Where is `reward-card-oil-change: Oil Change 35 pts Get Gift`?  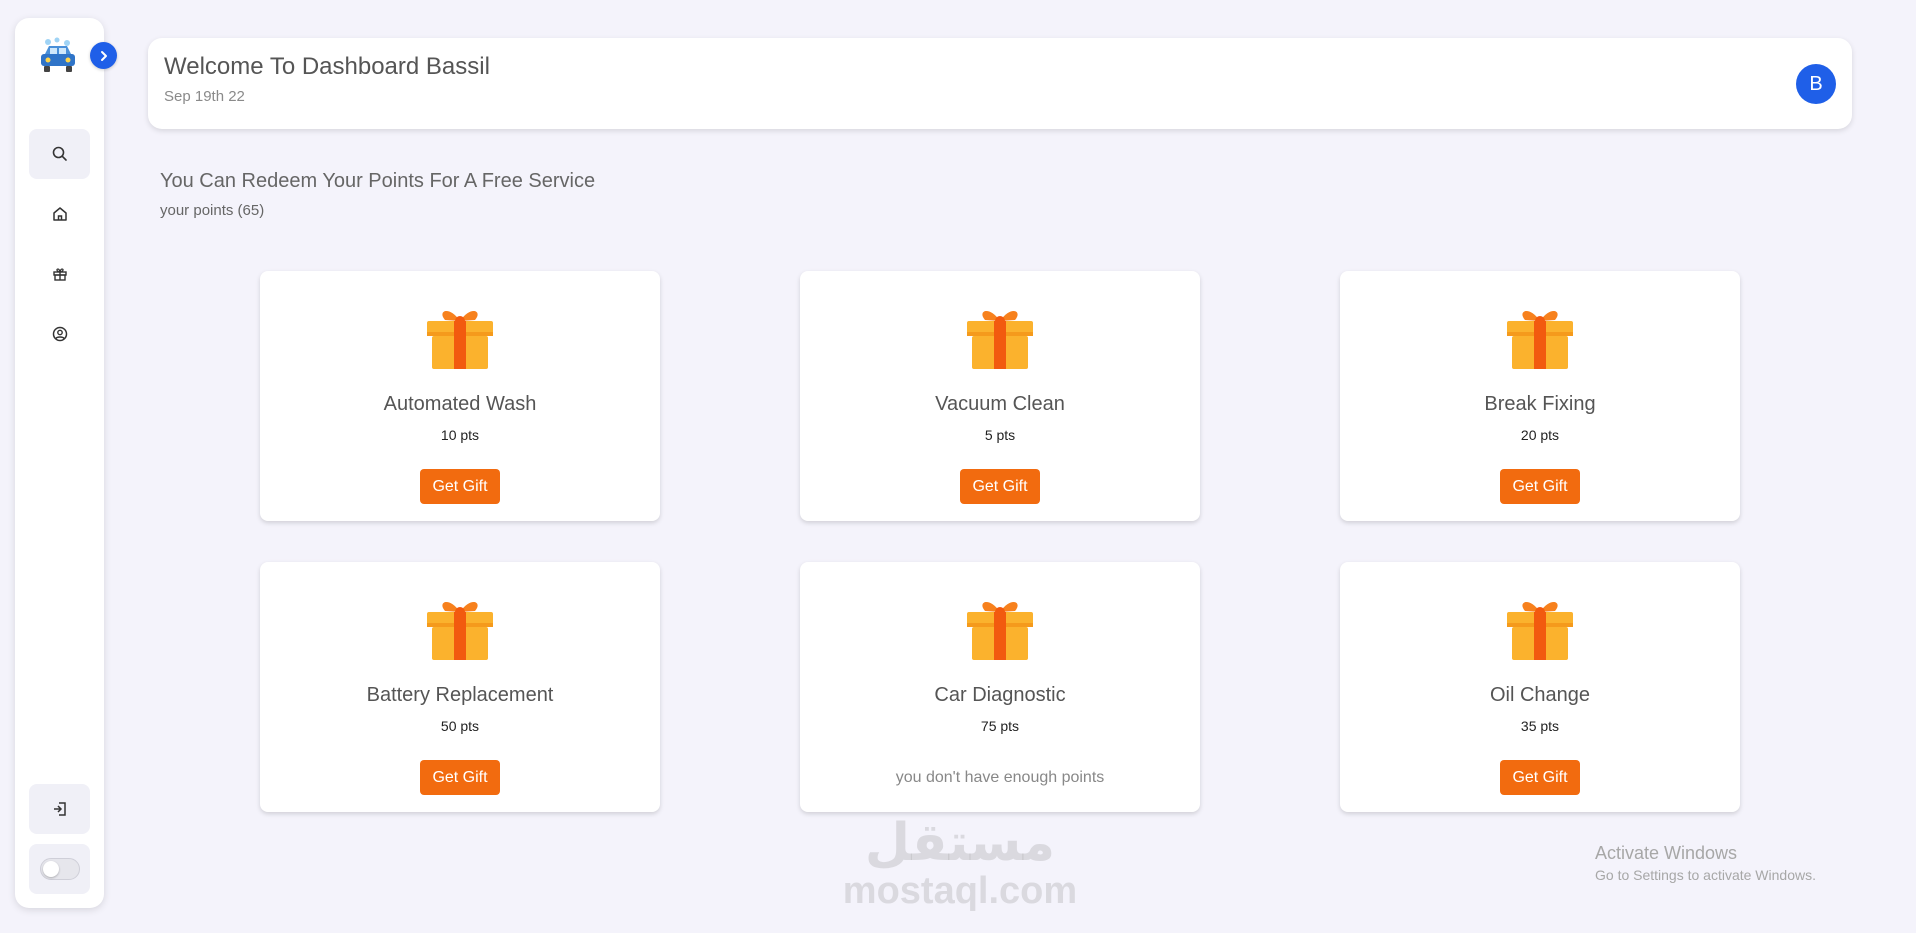 reward-card-oil-change: Oil Change 35 pts Get Gift is located at coordinates (1540, 687).